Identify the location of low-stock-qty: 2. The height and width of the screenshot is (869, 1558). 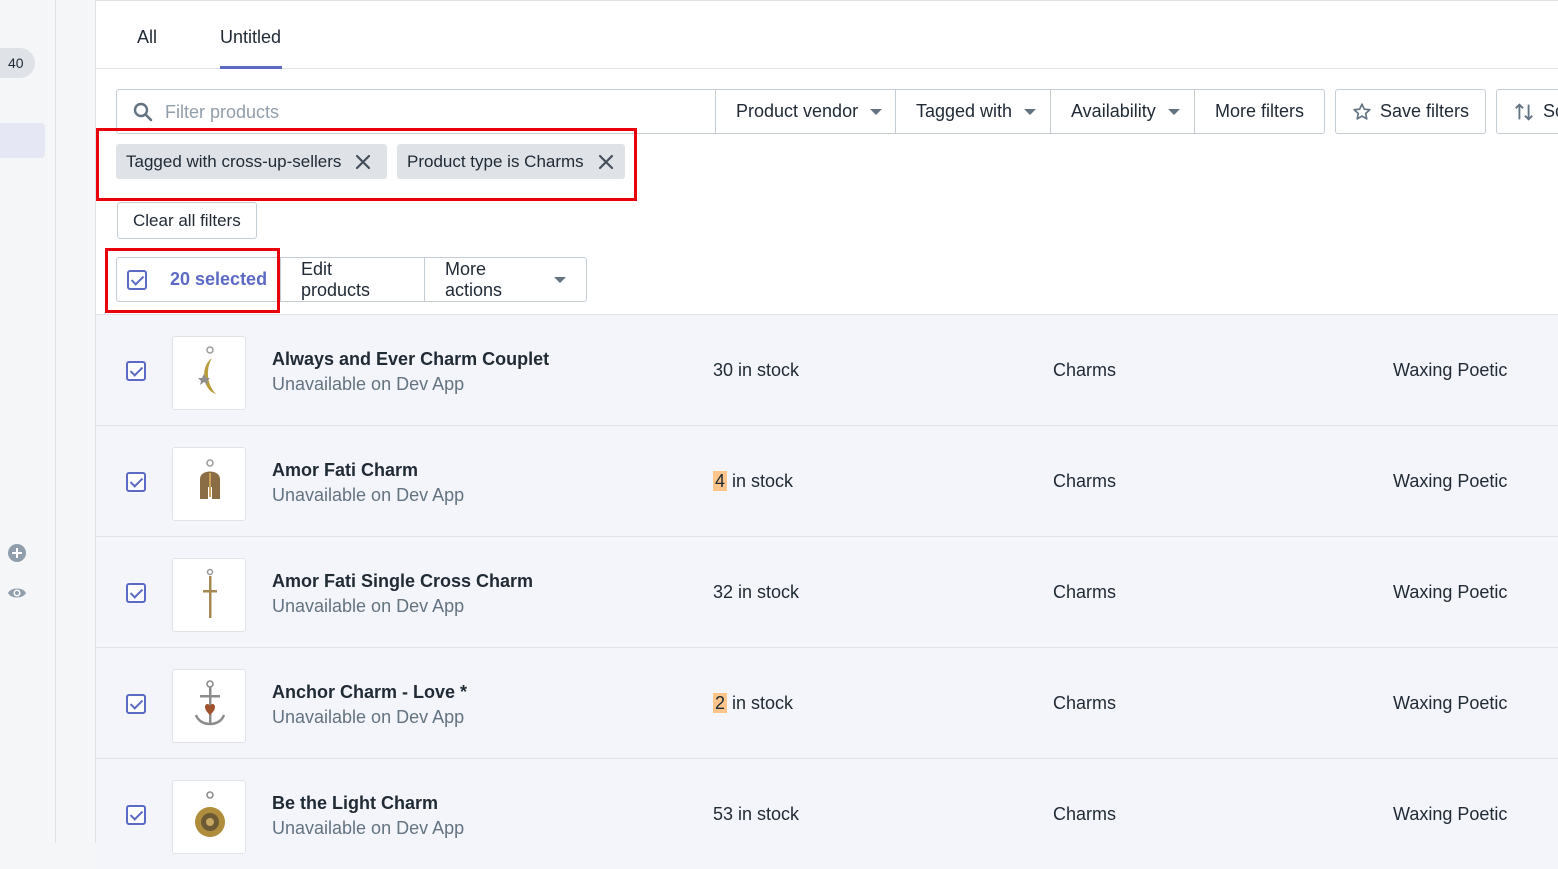
(720, 703).